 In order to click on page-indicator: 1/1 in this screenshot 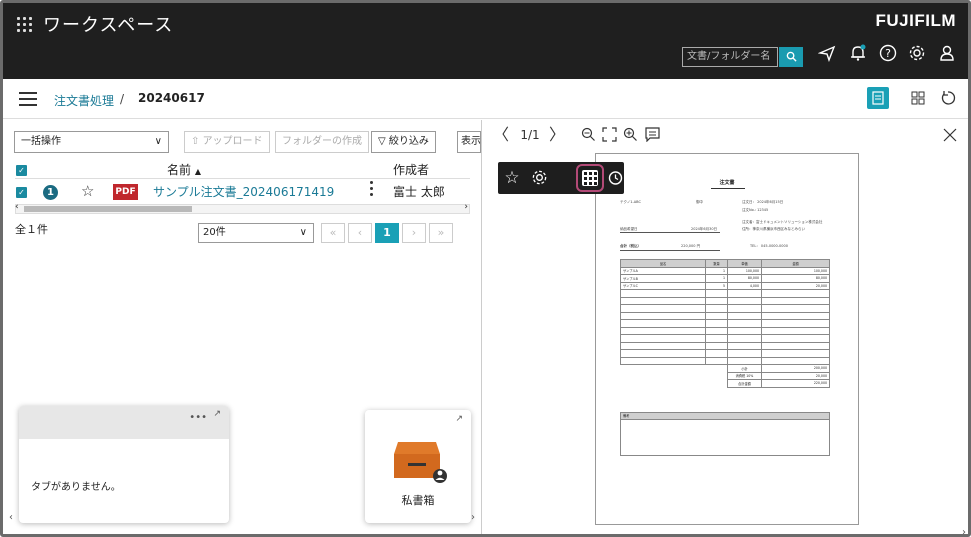, I will do `click(530, 135)`.